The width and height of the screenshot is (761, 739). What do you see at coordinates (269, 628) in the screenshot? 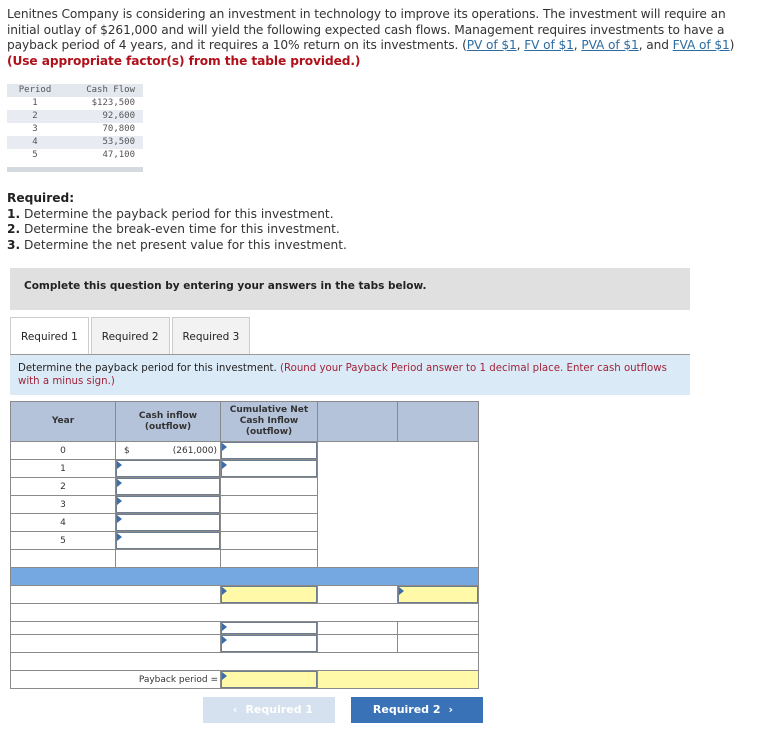
I see `payback-input-c` at bounding box center [269, 628].